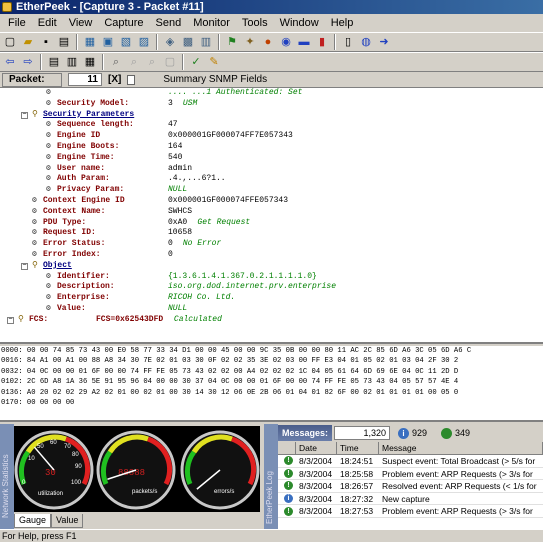 This screenshot has height=542, width=543. What do you see at coordinates (169, 23) in the screenshot?
I see `menu-send: Send` at bounding box center [169, 23].